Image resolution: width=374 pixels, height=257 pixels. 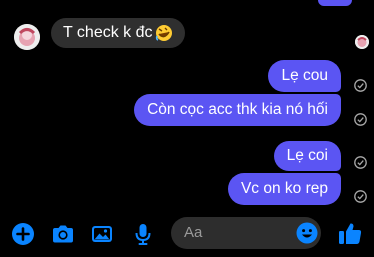 I want to click on image-icon, so click(x=102, y=234).